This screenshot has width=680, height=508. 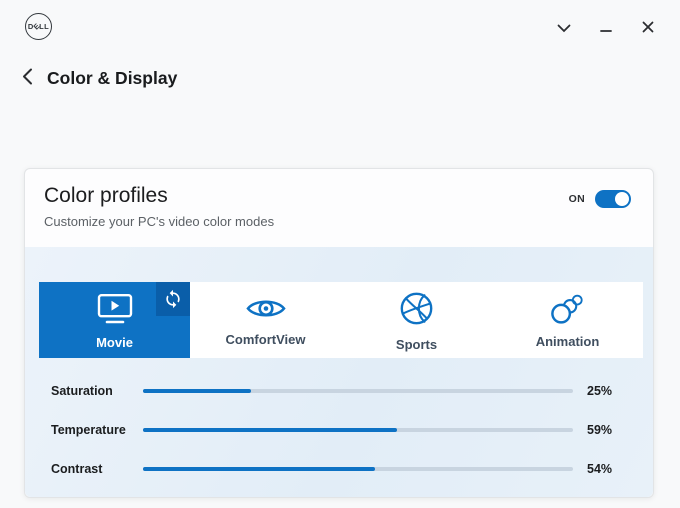 I want to click on tab-sports: Sports, so click(x=416, y=320).